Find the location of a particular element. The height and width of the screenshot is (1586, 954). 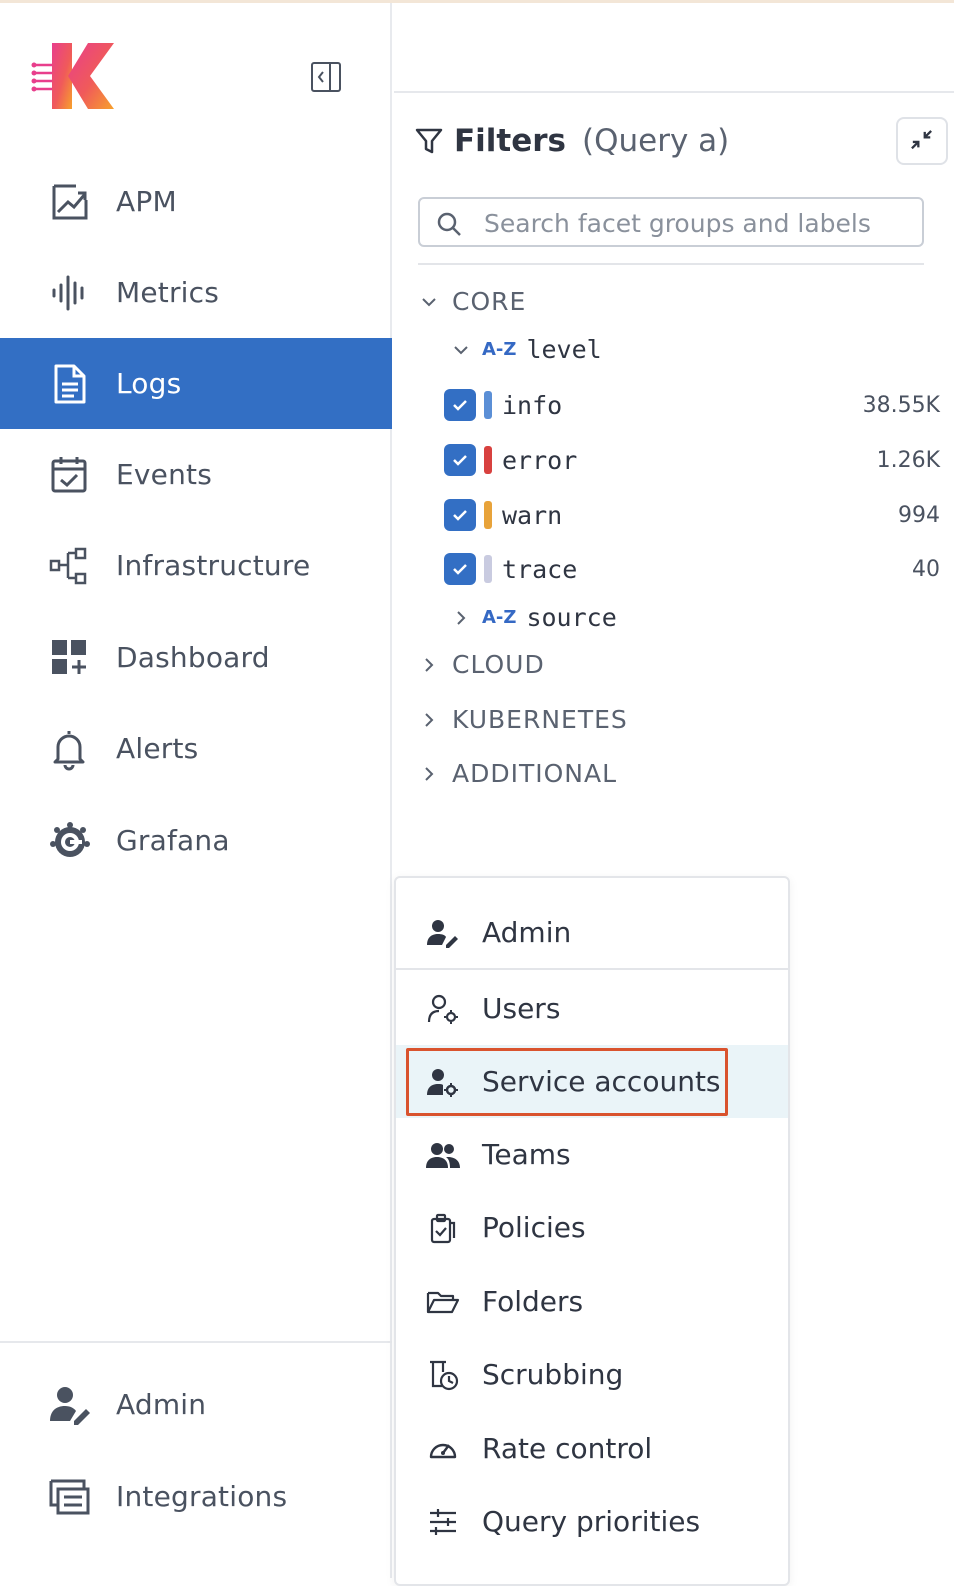

group-kubernetes: KUBERNETES is located at coordinates (523, 719).